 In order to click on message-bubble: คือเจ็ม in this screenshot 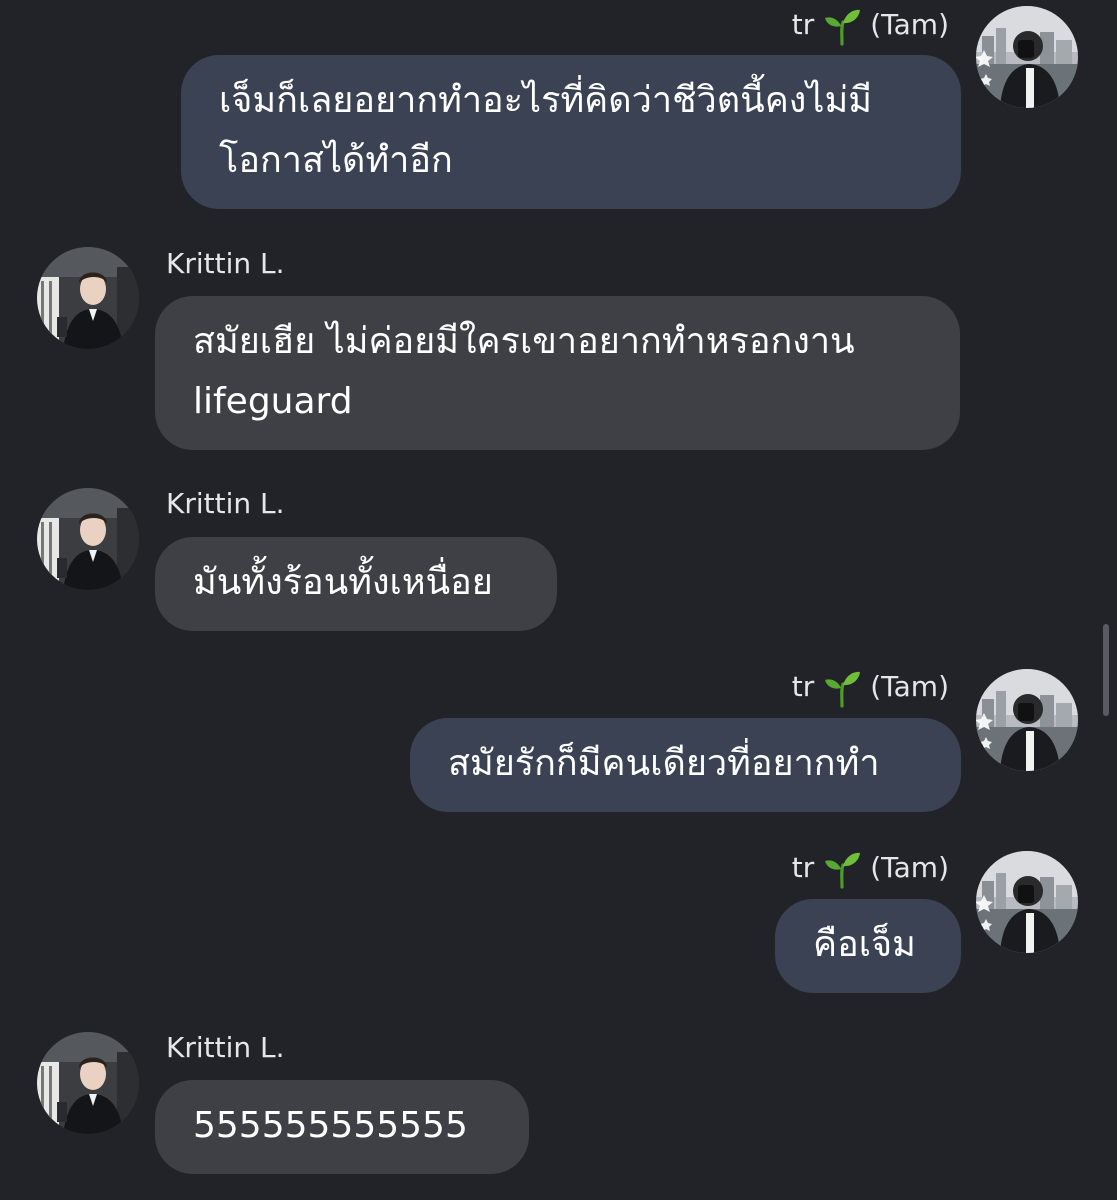, I will do `click(868, 946)`.